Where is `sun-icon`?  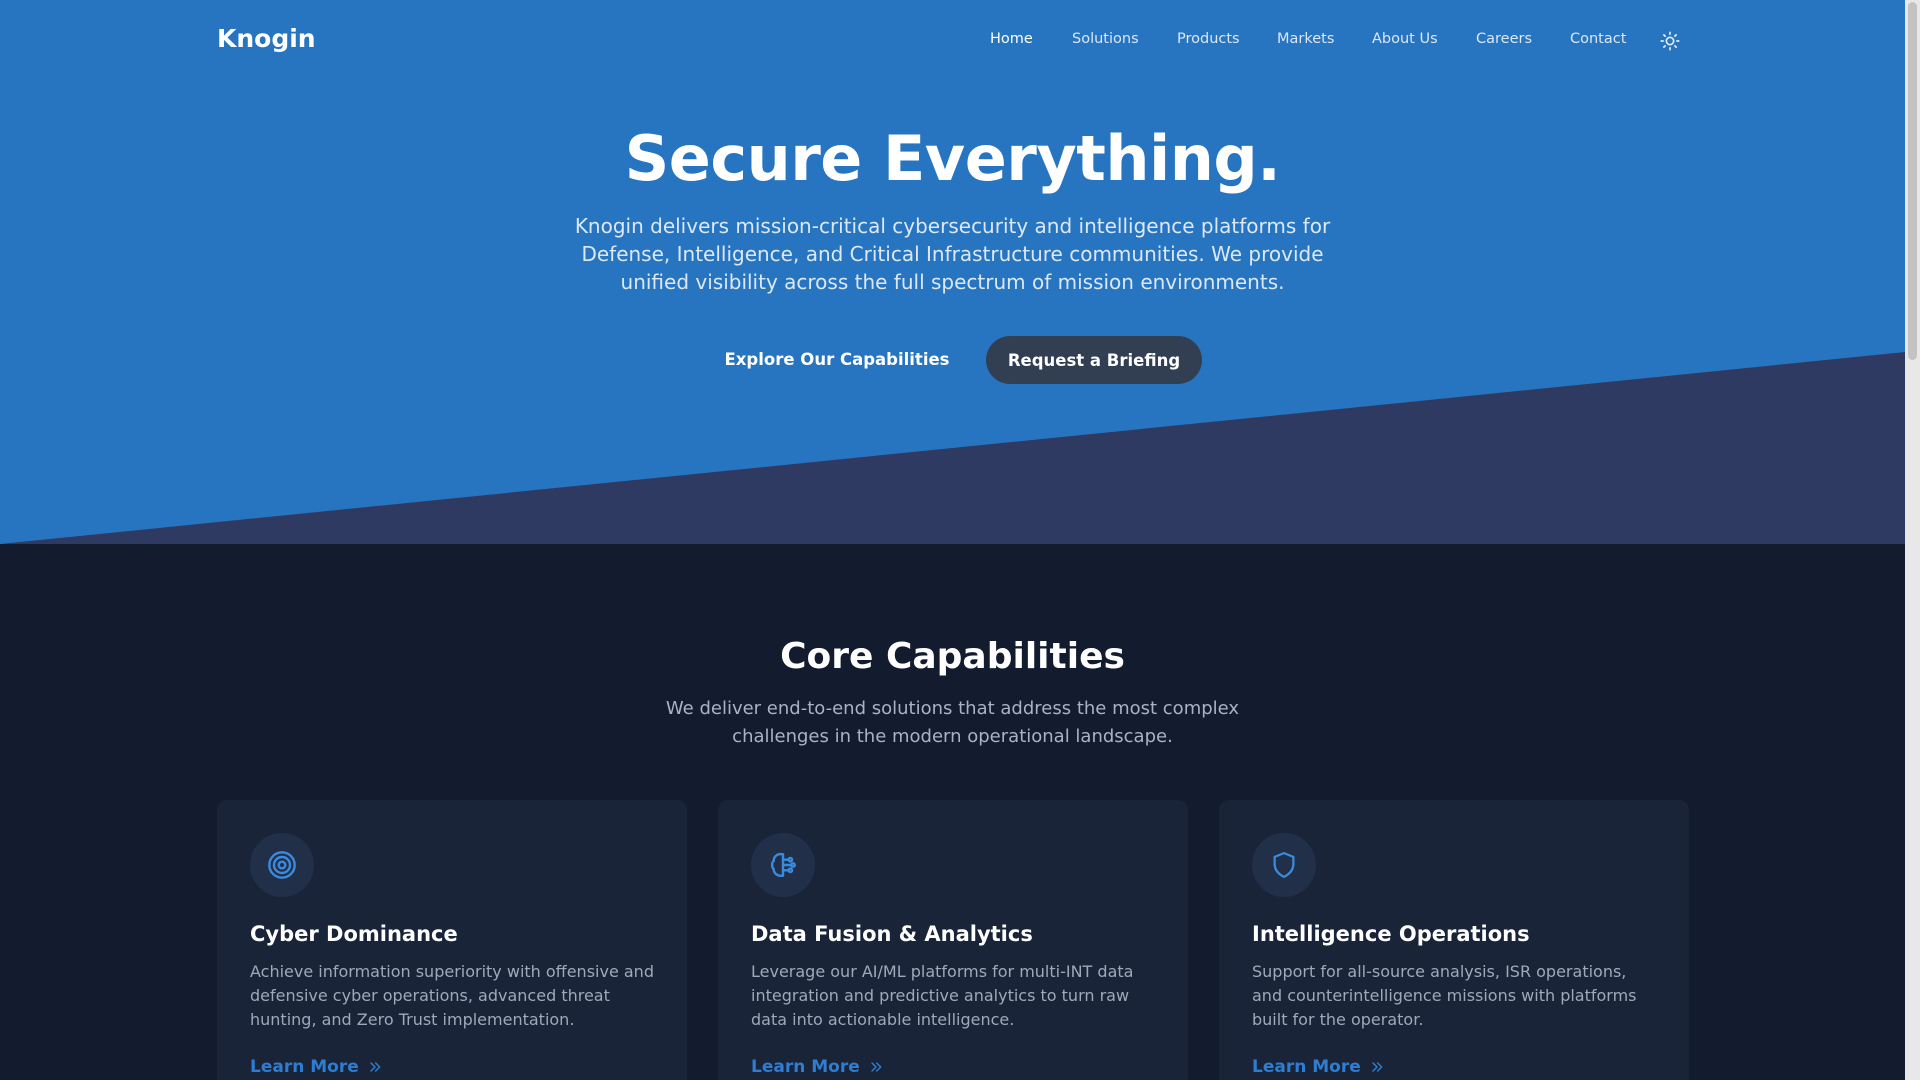
sun-icon is located at coordinates (1670, 41).